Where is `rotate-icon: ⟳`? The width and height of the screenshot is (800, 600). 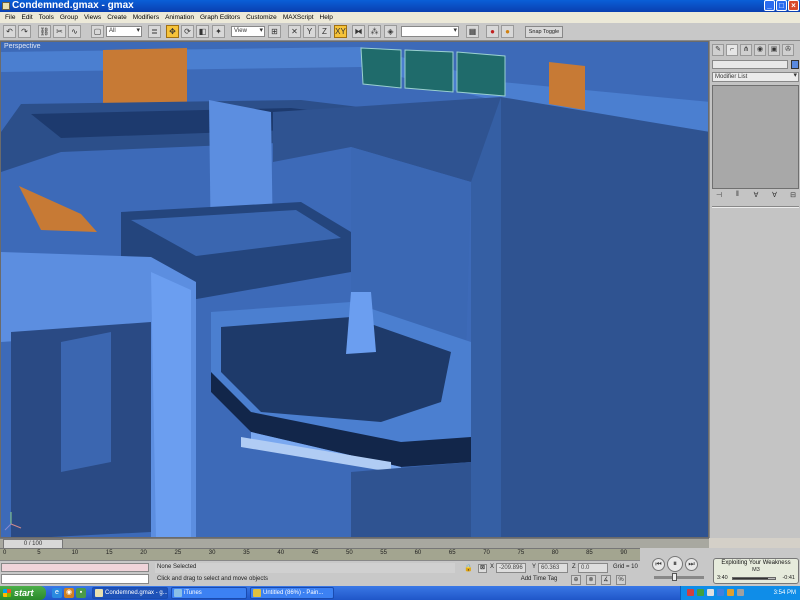 rotate-icon: ⟳ is located at coordinates (187, 31).